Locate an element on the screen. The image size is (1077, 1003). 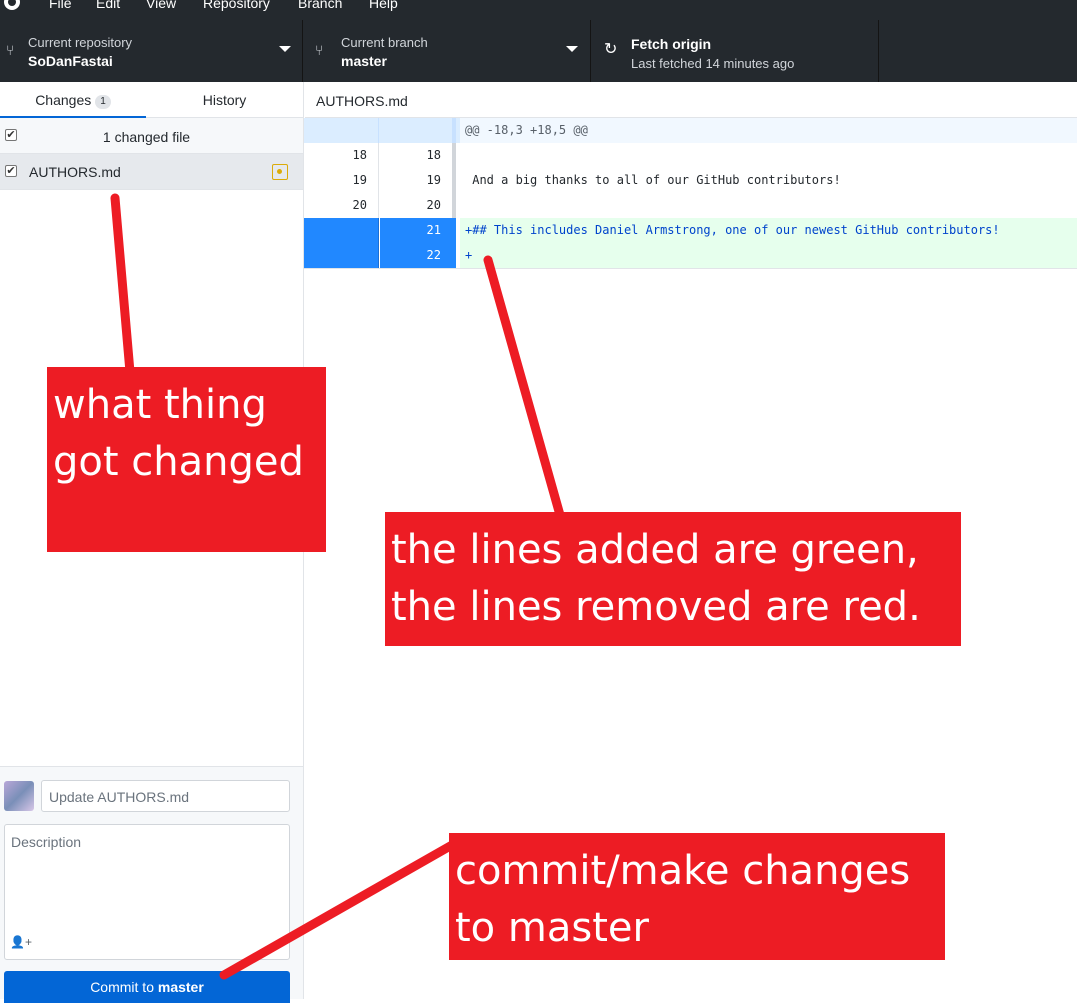
avatar is located at coordinates (19, 796).